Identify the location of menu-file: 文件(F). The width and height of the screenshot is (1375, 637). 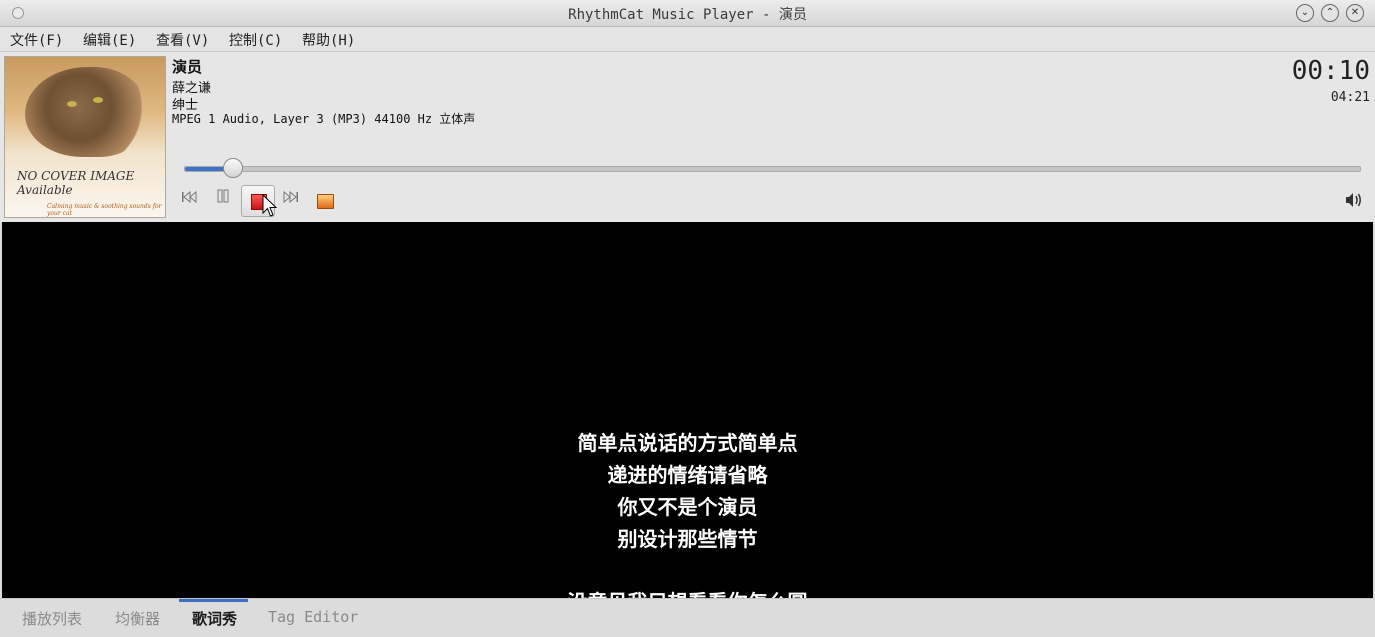
(36, 40).